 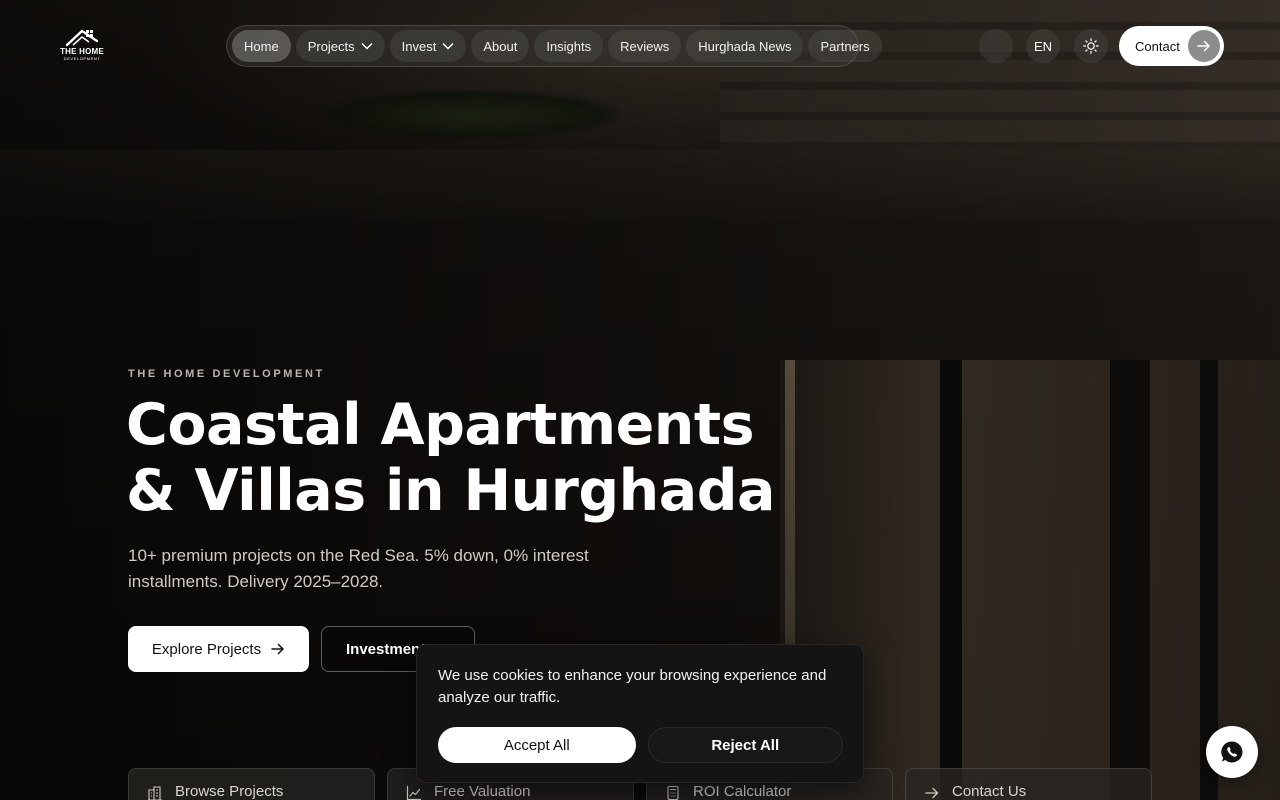 I want to click on quick-link-browse-projects: Browse Projects, so click(x=251, y=784).